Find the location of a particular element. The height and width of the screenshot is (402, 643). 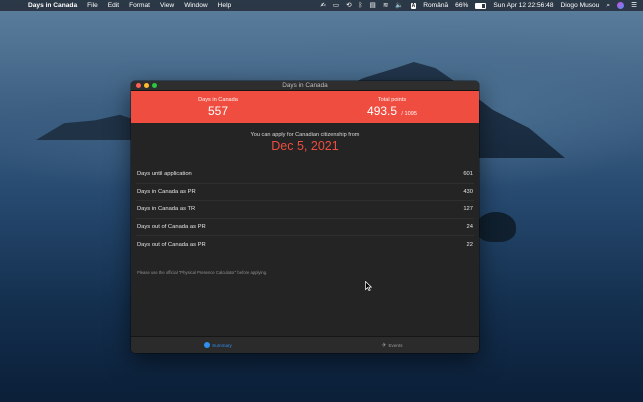

total-points-value: 493.5 is located at coordinates (382, 110).